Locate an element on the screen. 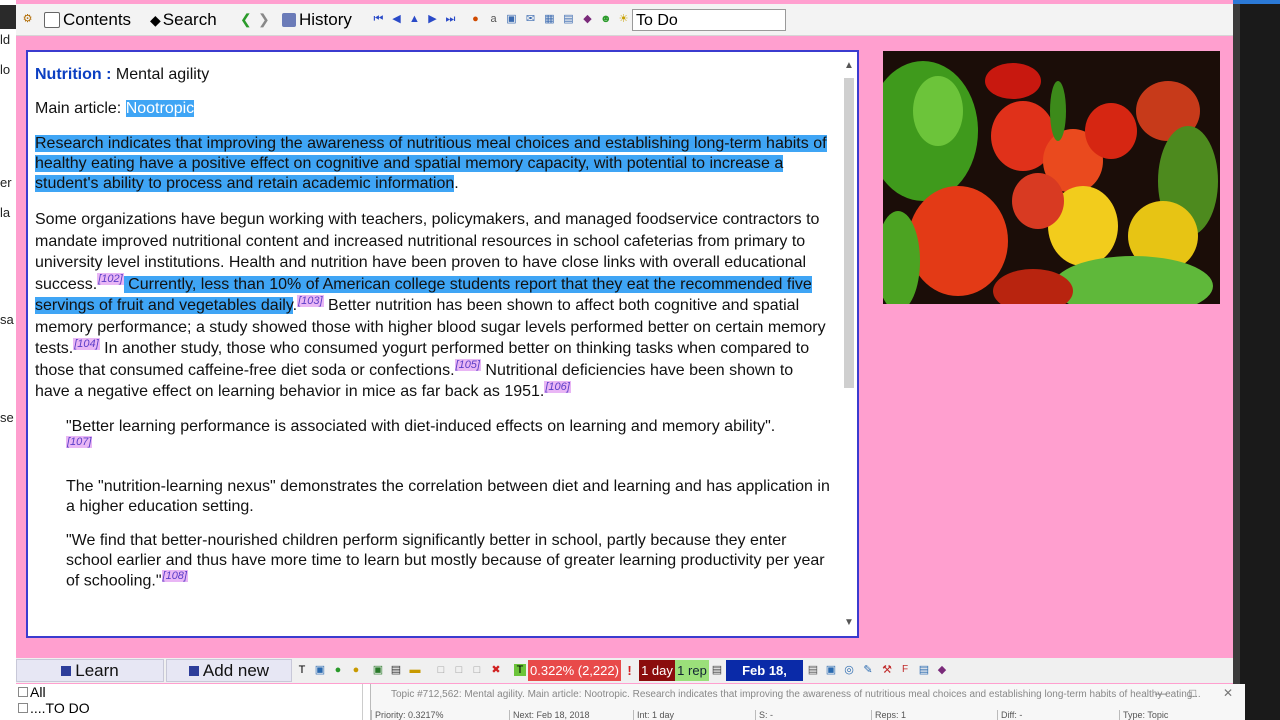  delete-icon: ✖ is located at coordinates (496, 670).